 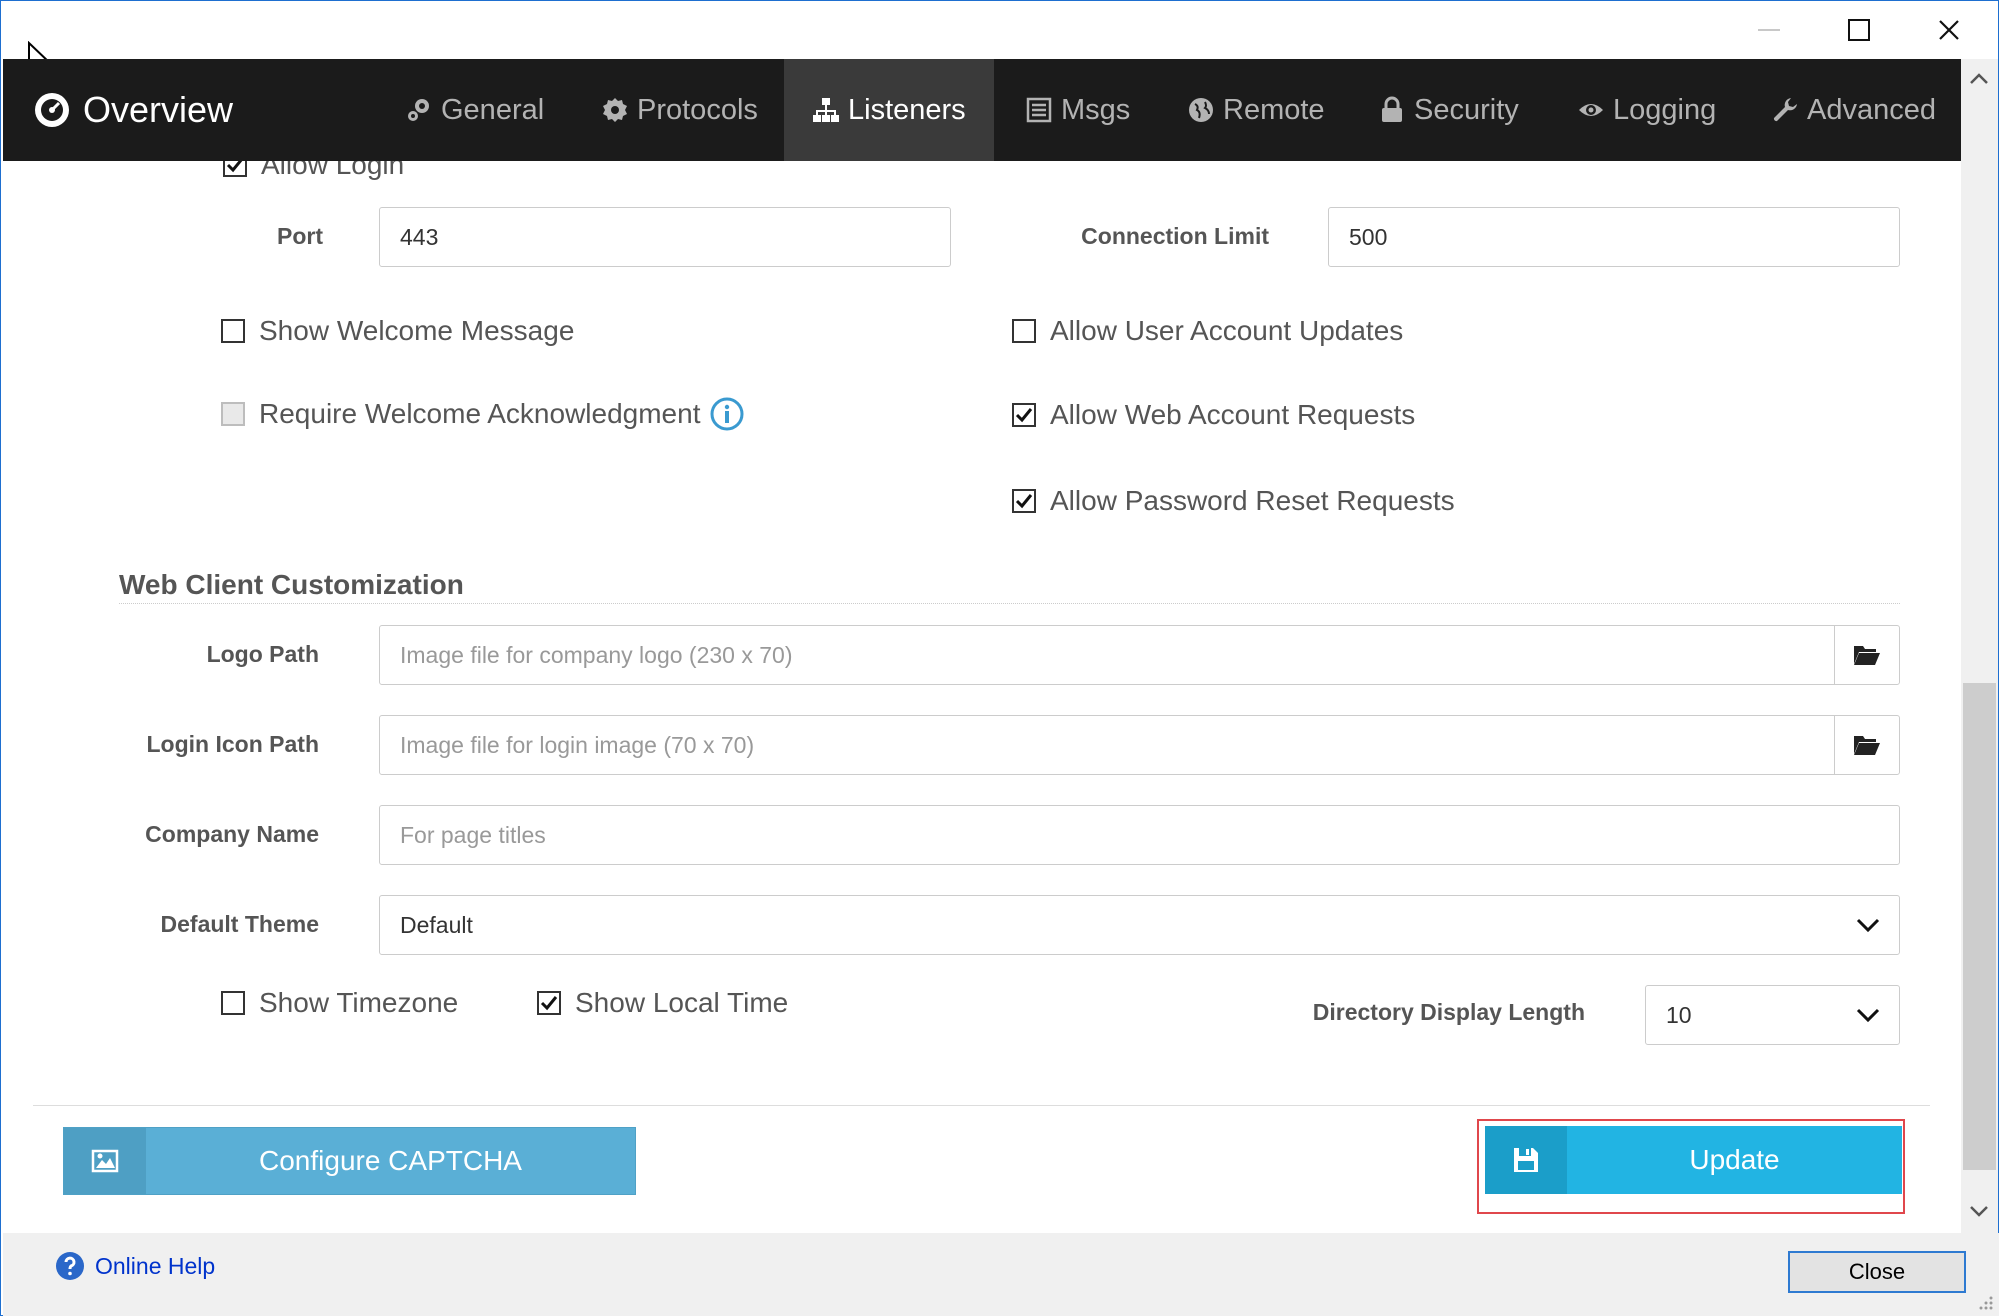 What do you see at coordinates (1979, 926) in the screenshot?
I see `scrollbar-thumb` at bounding box center [1979, 926].